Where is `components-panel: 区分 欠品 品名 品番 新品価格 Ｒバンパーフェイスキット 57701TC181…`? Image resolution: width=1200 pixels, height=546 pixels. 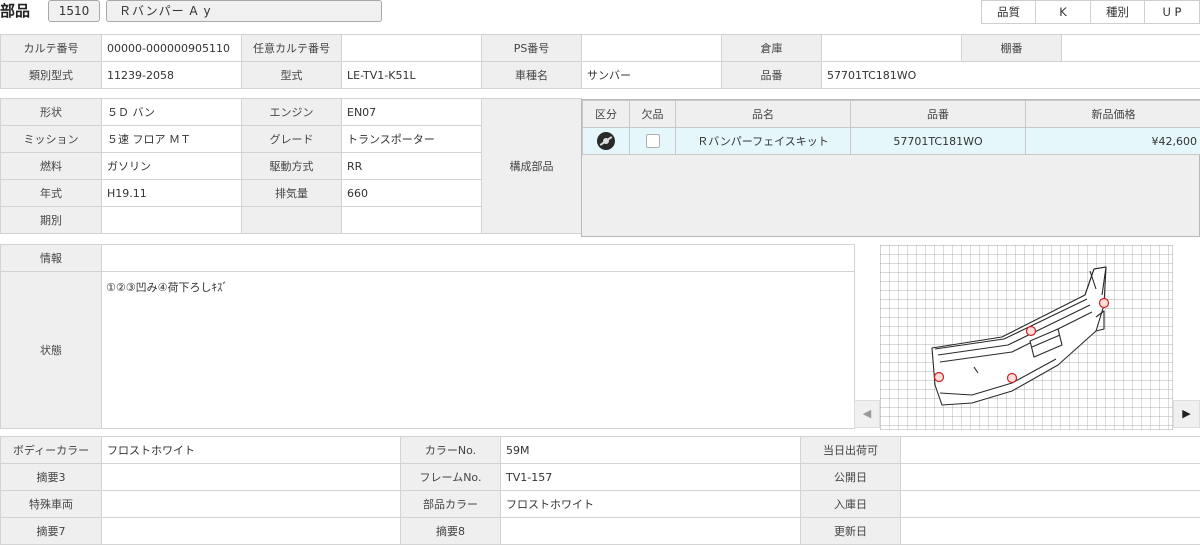 components-panel: 区分 欠品 品名 品番 新品価格 Ｒバンパーフェイスキット 57701TC181… is located at coordinates (890, 168).